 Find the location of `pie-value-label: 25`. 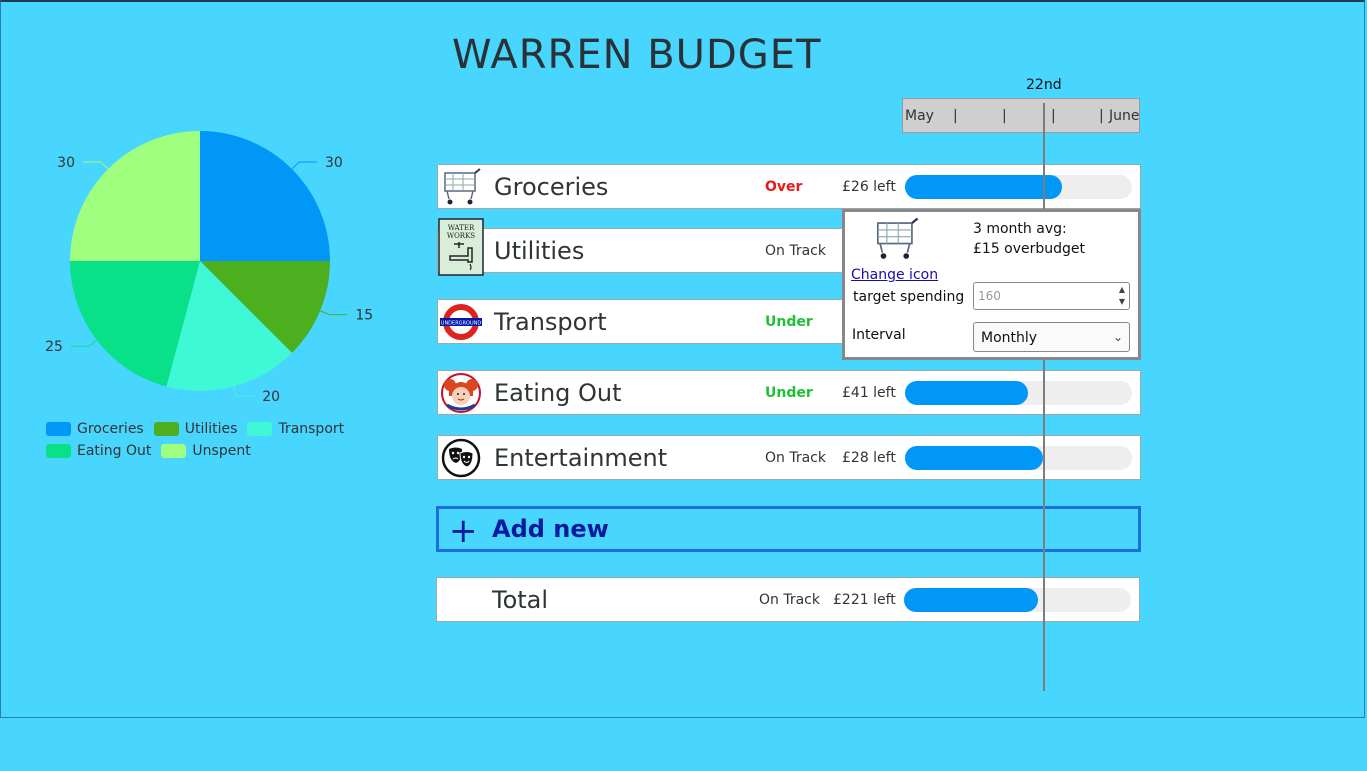

pie-value-label: 25 is located at coordinates (54, 347).